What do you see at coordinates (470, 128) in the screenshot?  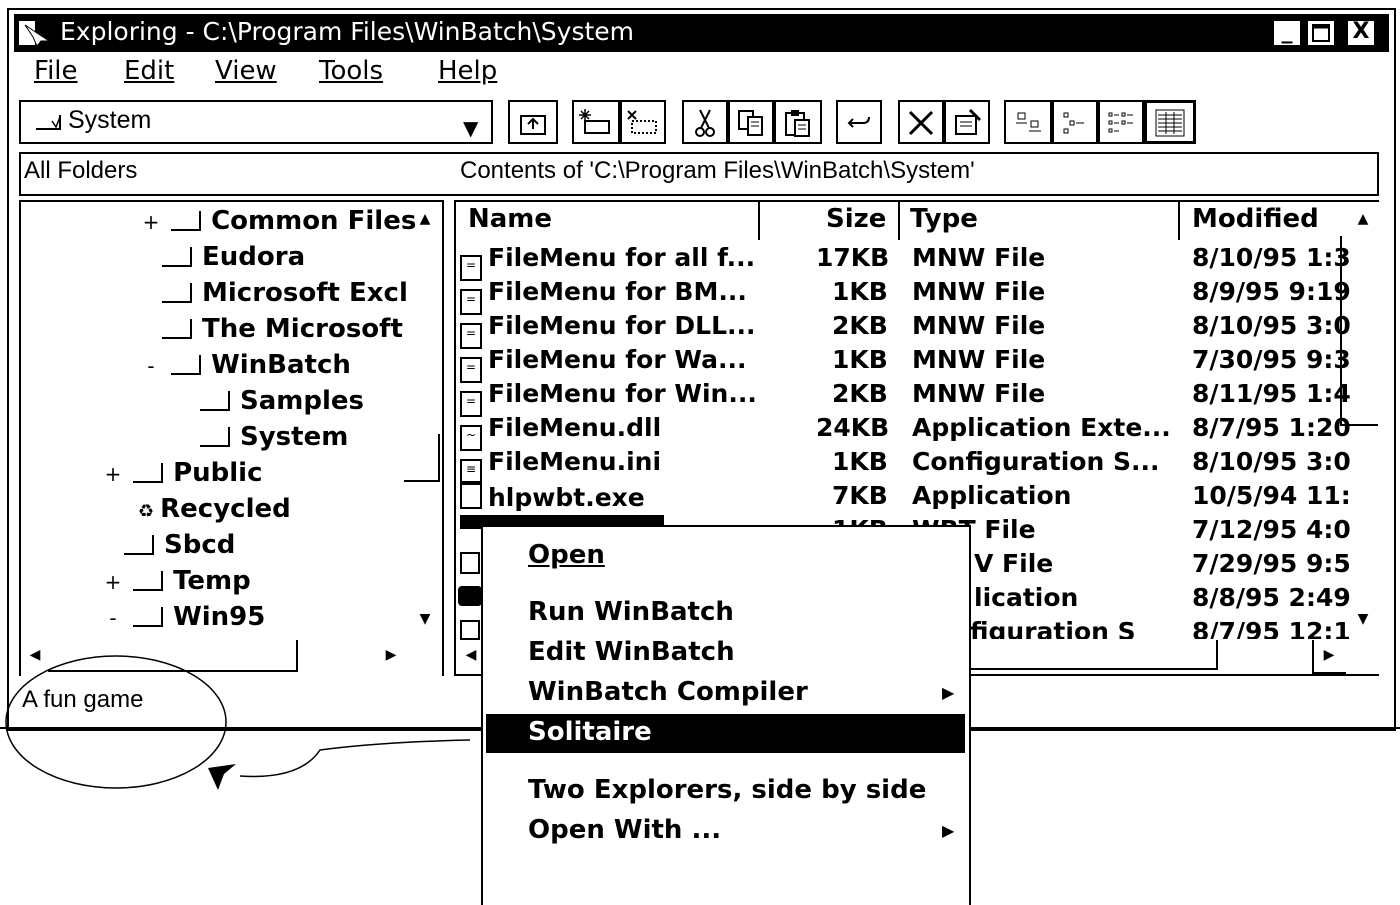 I see `dropdown-arrow-icon: ▼` at bounding box center [470, 128].